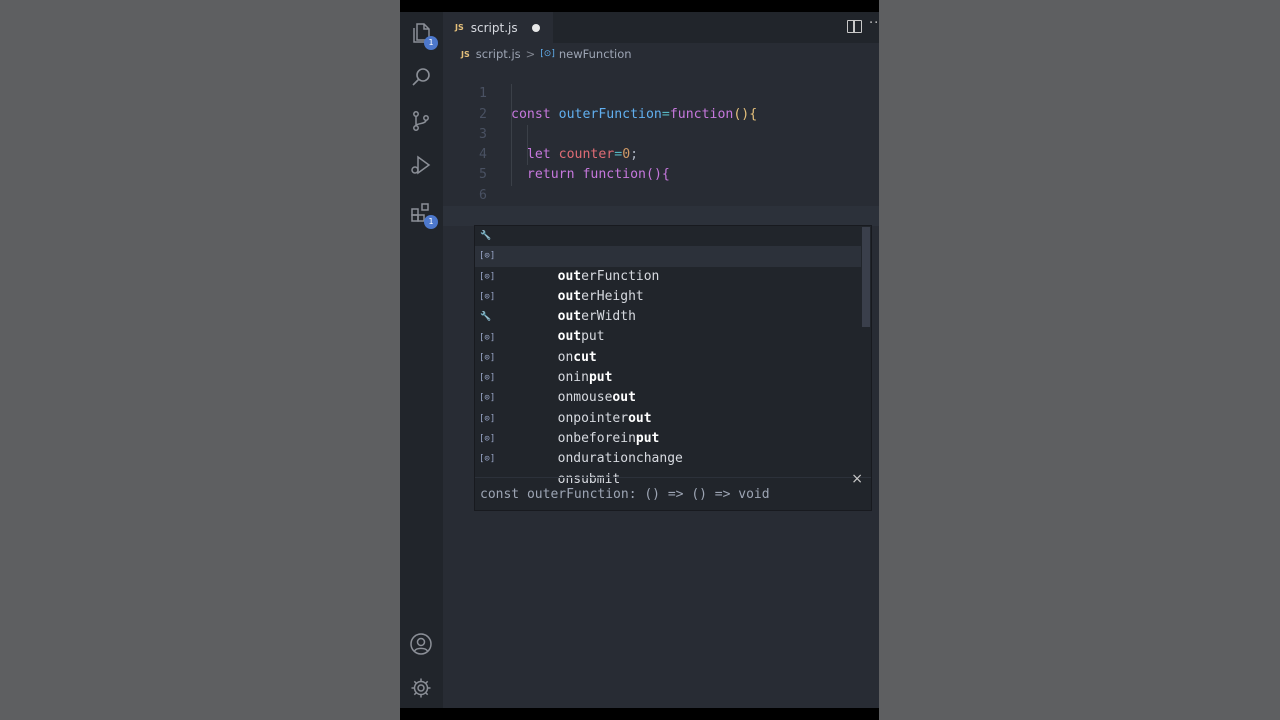 The height and width of the screenshot is (720, 1280). I want to click on code-line: 4 console.log(`Counter is ${counter}`);, so click(661, 173).